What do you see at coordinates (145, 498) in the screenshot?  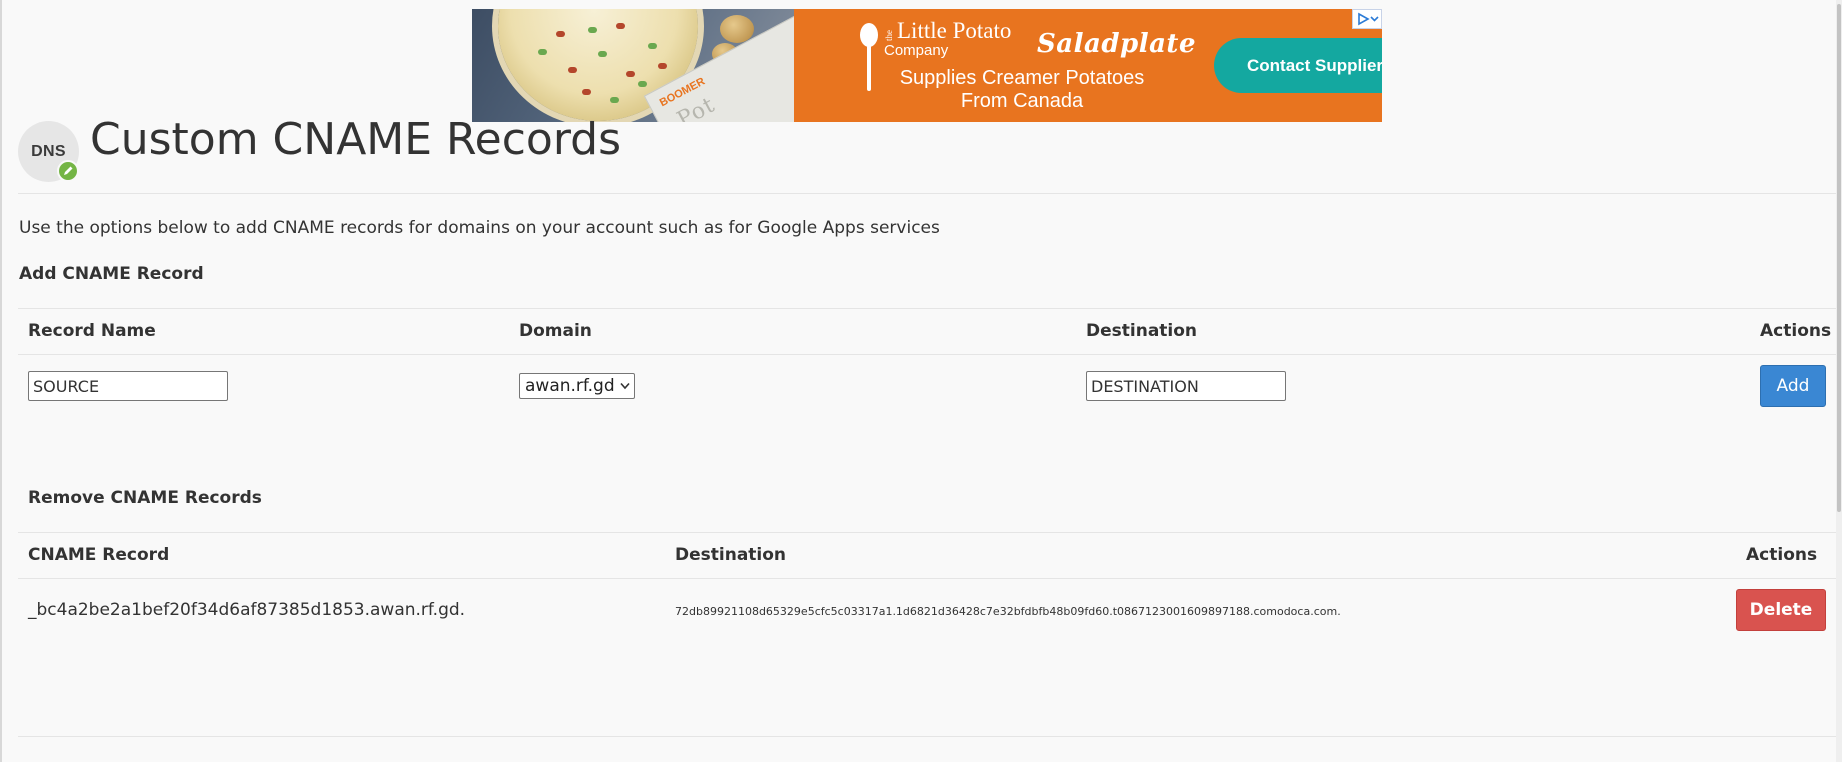 I see `remove-section-title: Remove CNAME Records` at bounding box center [145, 498].